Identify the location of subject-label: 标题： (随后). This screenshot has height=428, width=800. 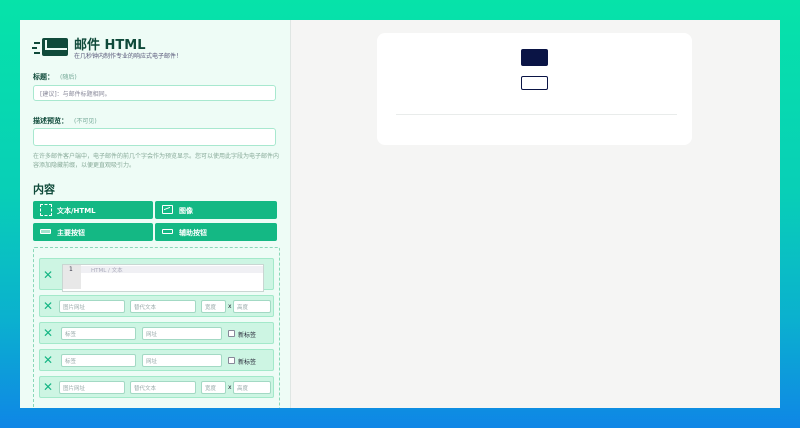
(55, 77).